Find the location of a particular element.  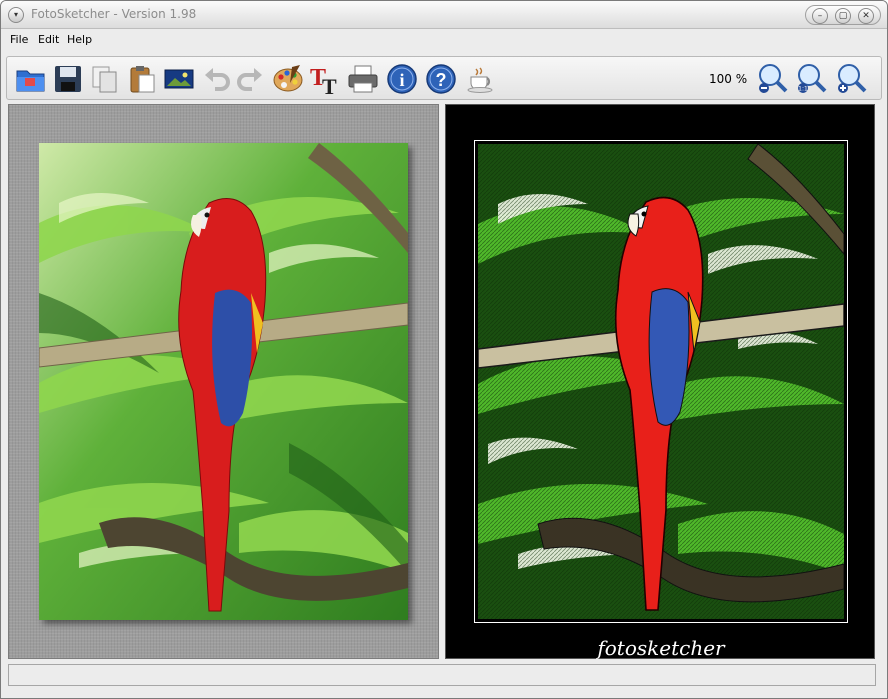

menu-help: Help is located at coordinates (79, 39).